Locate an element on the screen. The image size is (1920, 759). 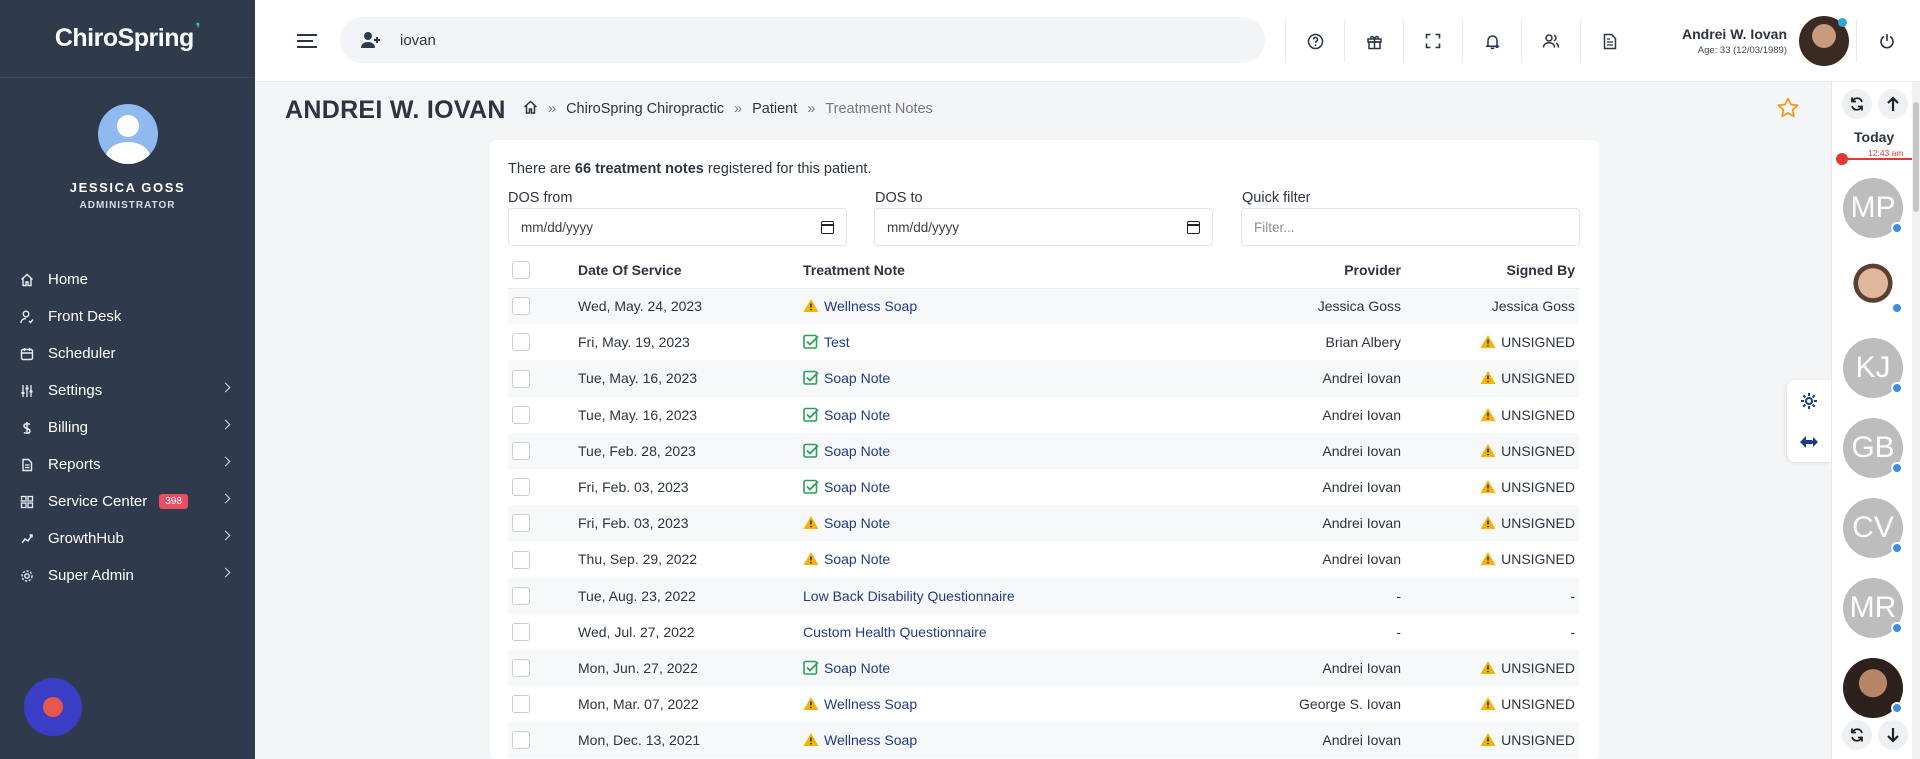
treatment-note-link: Test is located at coordinates (837, 342).